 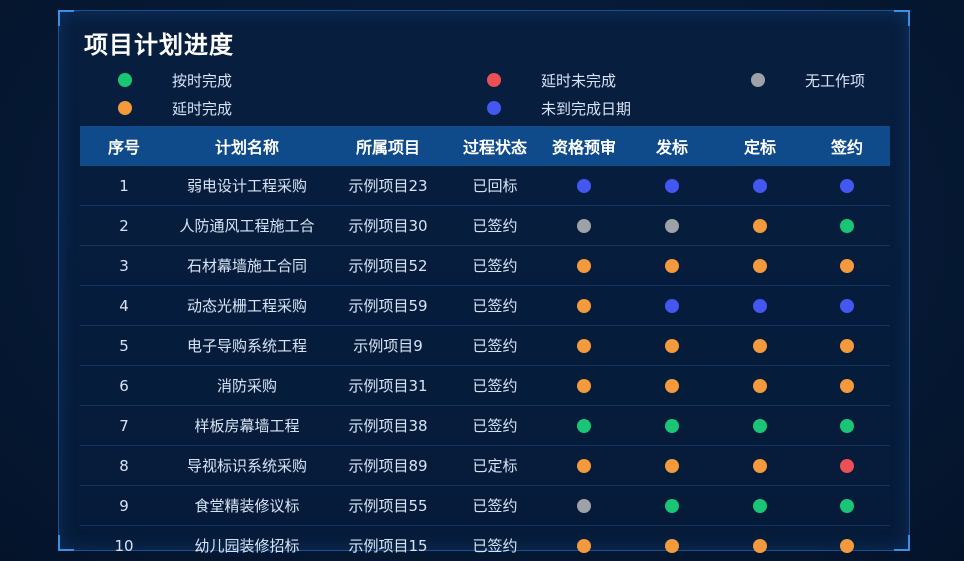 I want to click on row-plan-name: 消防采购, so click(x=247, y=385).